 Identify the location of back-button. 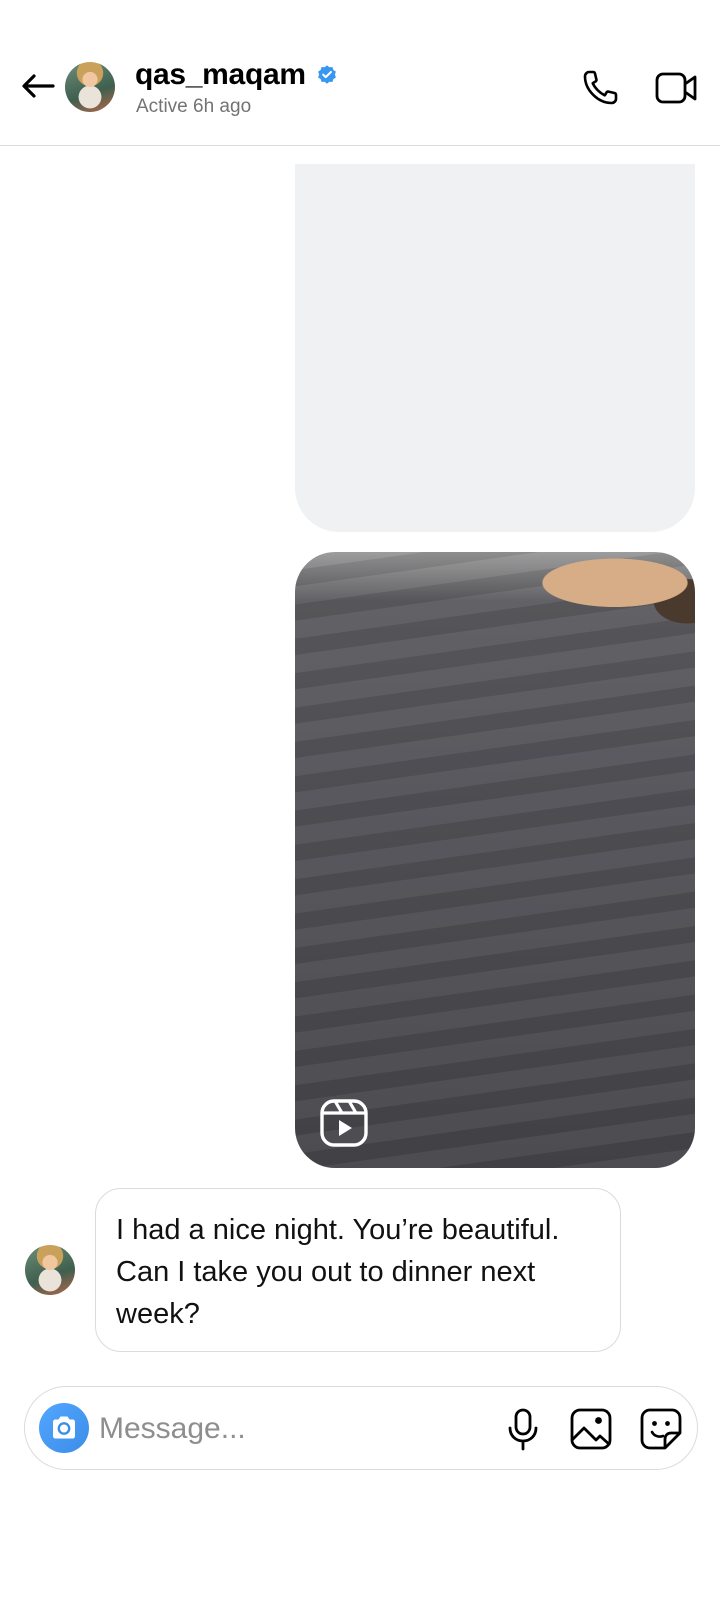
(38, 86).